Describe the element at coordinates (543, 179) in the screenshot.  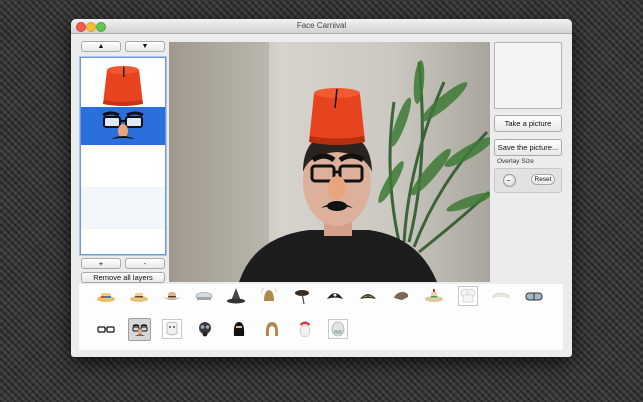
I see `reset-overlay-button: Reset` at that location.